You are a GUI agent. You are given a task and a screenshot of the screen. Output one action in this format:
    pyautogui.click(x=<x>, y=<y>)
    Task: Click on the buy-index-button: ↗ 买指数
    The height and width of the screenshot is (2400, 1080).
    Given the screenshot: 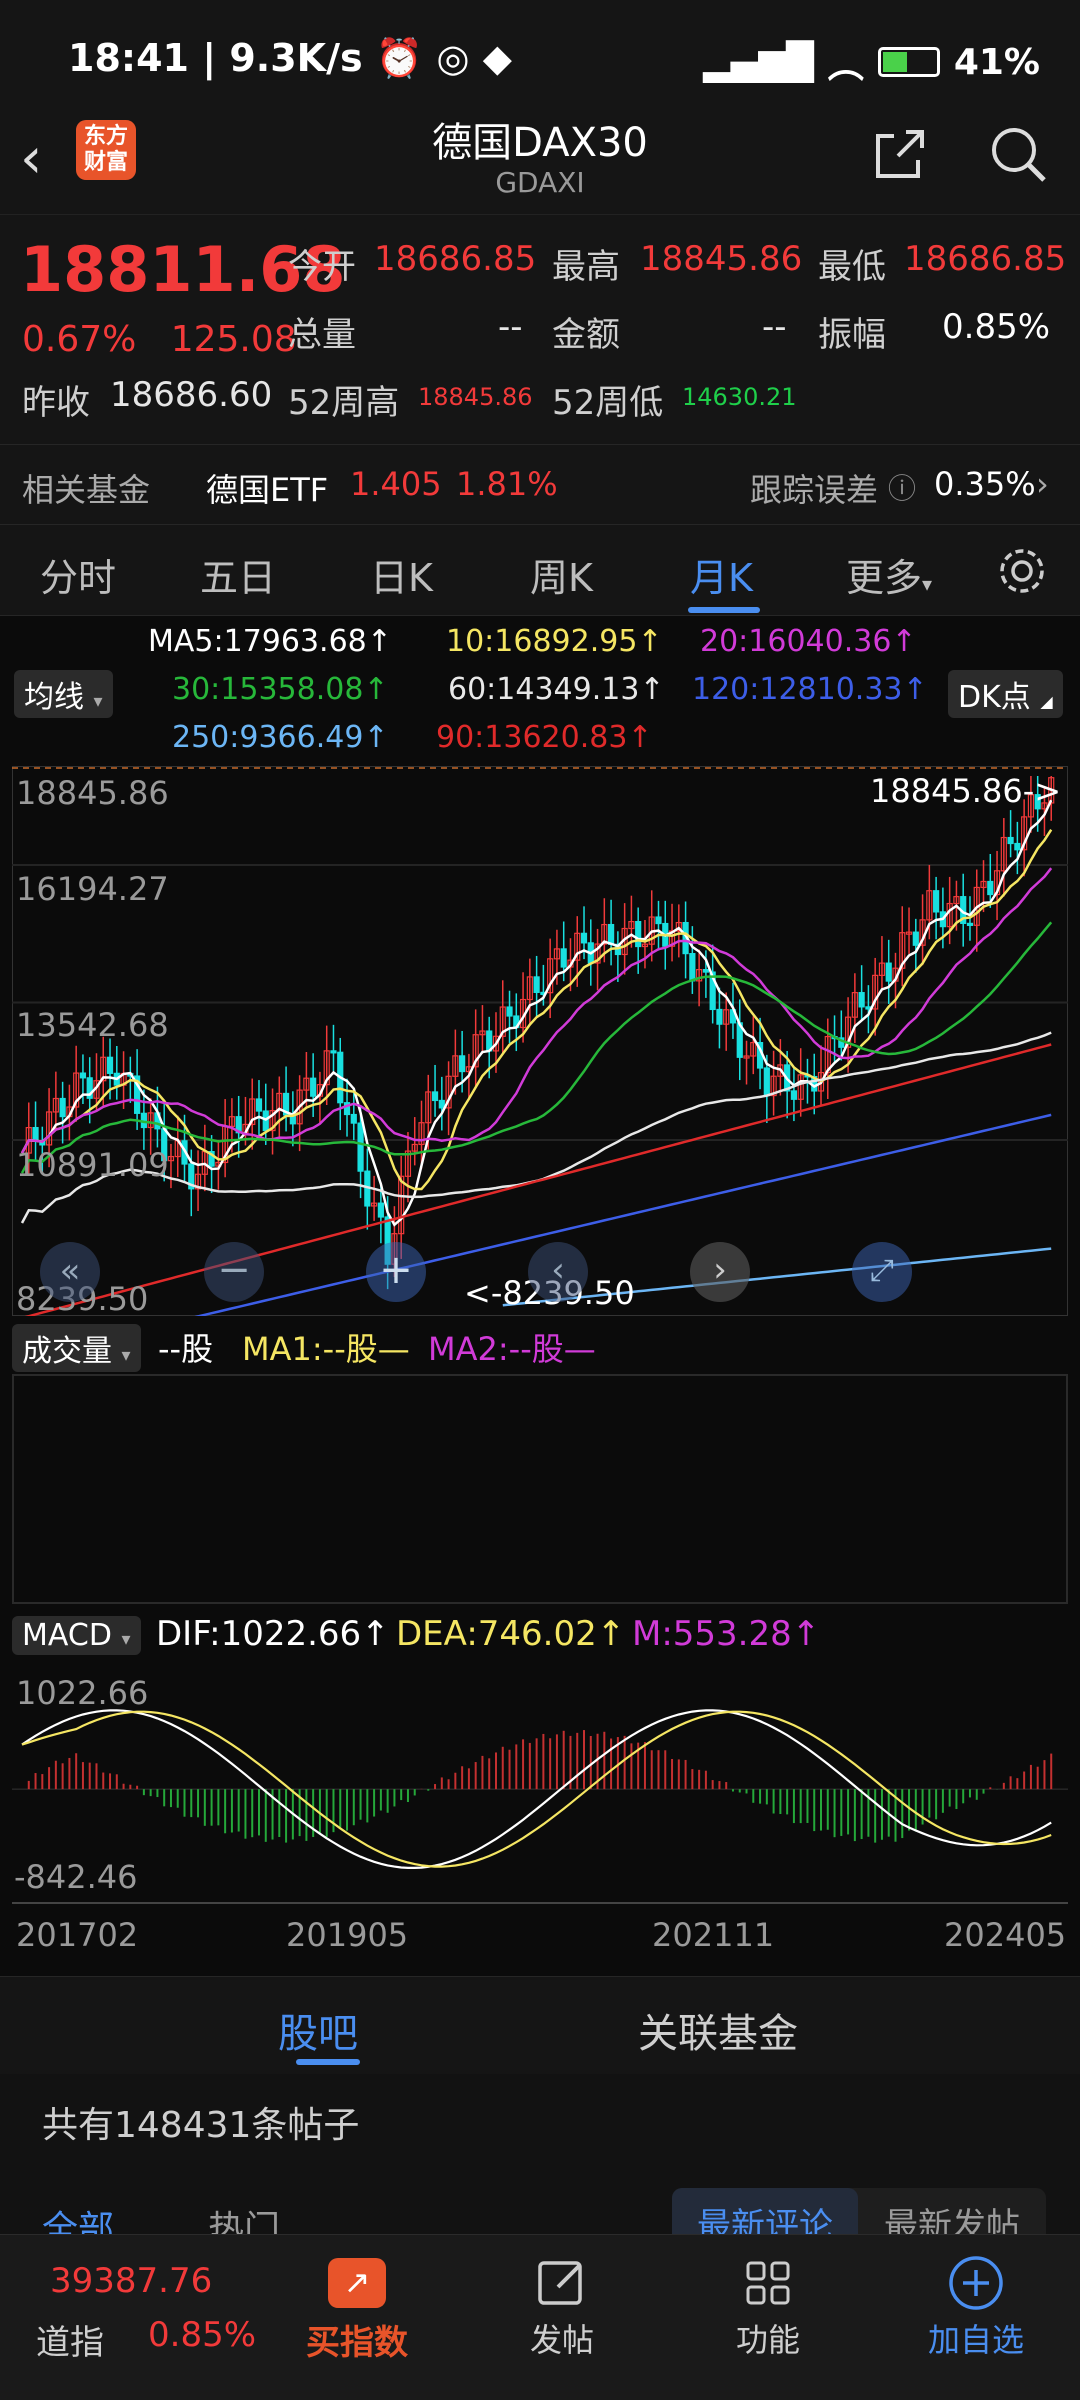 What is the action you would take?
    pyautogui.click(x=357, y=2307)
    